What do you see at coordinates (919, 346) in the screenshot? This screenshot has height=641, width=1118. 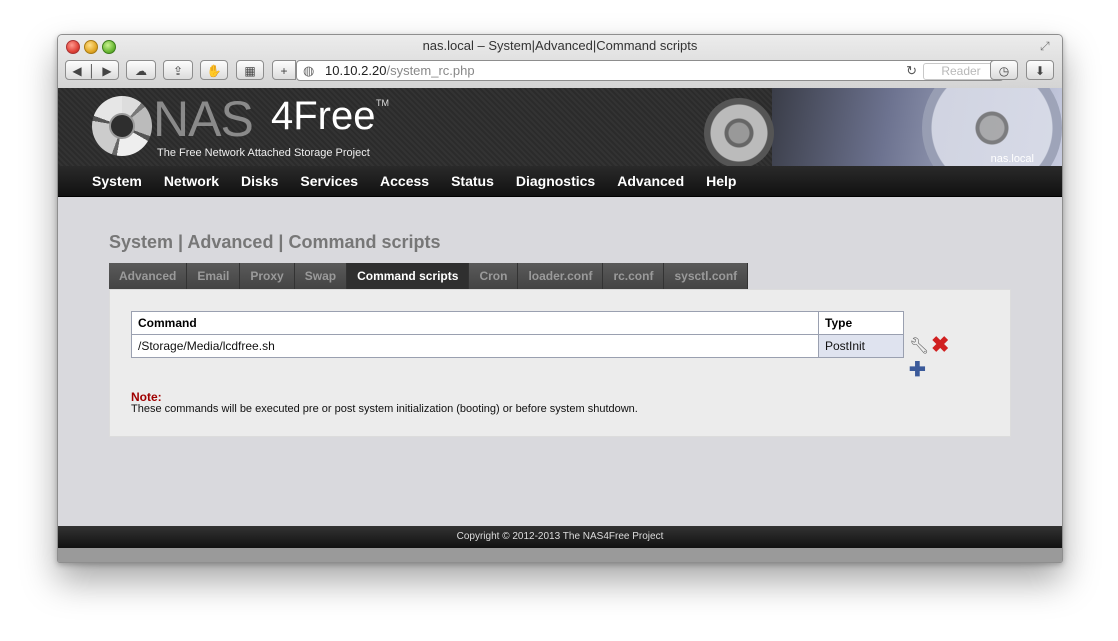 I see `wrench-icon: 🔧︎` at bounding box center [919, 346].